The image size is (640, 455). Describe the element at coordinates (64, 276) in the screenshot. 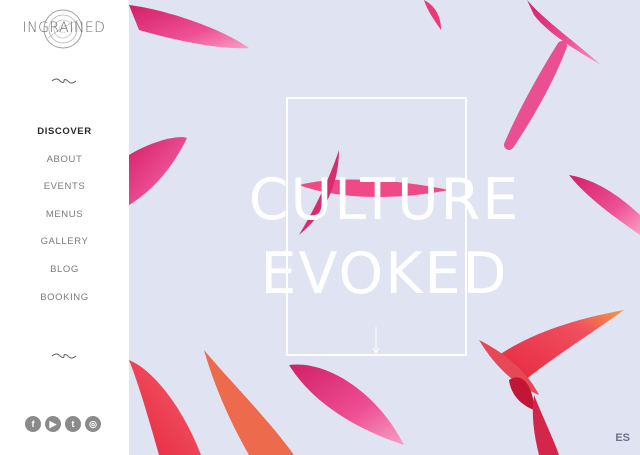

I see `nav-item-blog: BLOG` at that location.